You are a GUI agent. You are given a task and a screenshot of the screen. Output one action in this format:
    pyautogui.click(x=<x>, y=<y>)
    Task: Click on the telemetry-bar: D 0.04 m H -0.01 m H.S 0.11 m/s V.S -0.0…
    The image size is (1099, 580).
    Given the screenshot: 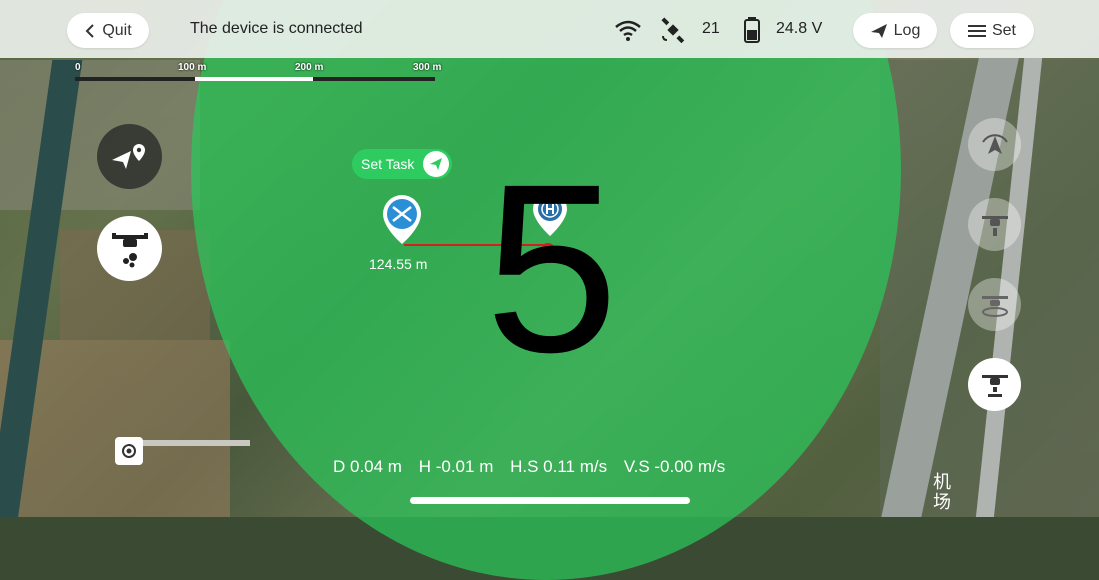 What is the action you would take?
    pyautogui.click(x=535, y=467)
    